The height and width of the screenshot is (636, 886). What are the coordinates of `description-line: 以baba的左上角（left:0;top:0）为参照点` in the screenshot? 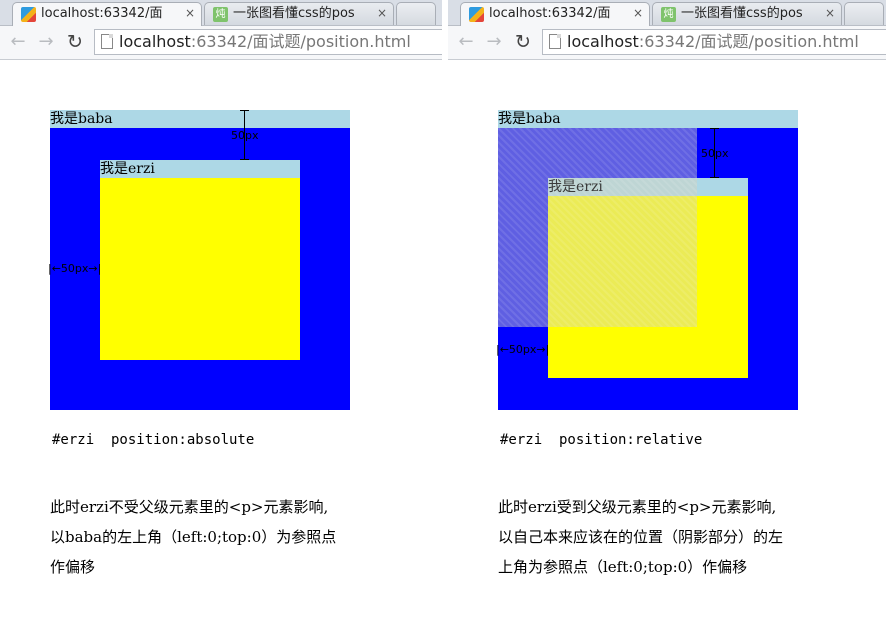 It's located at (193, 537).